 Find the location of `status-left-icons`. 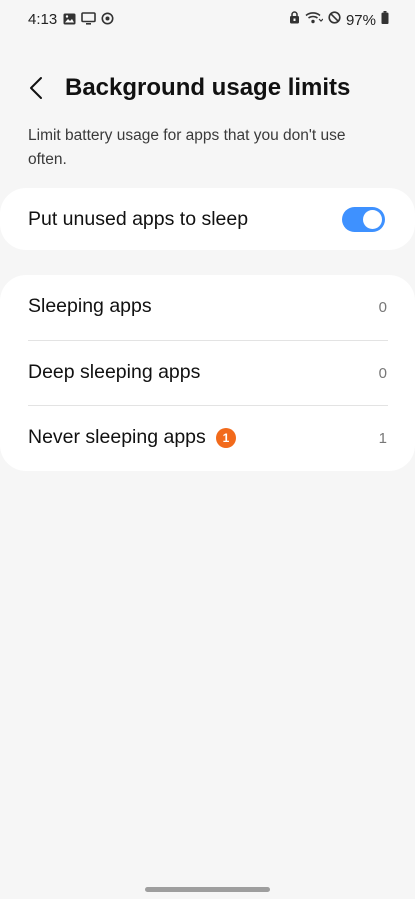

status-left-icons is located at coordinates (88, 21).